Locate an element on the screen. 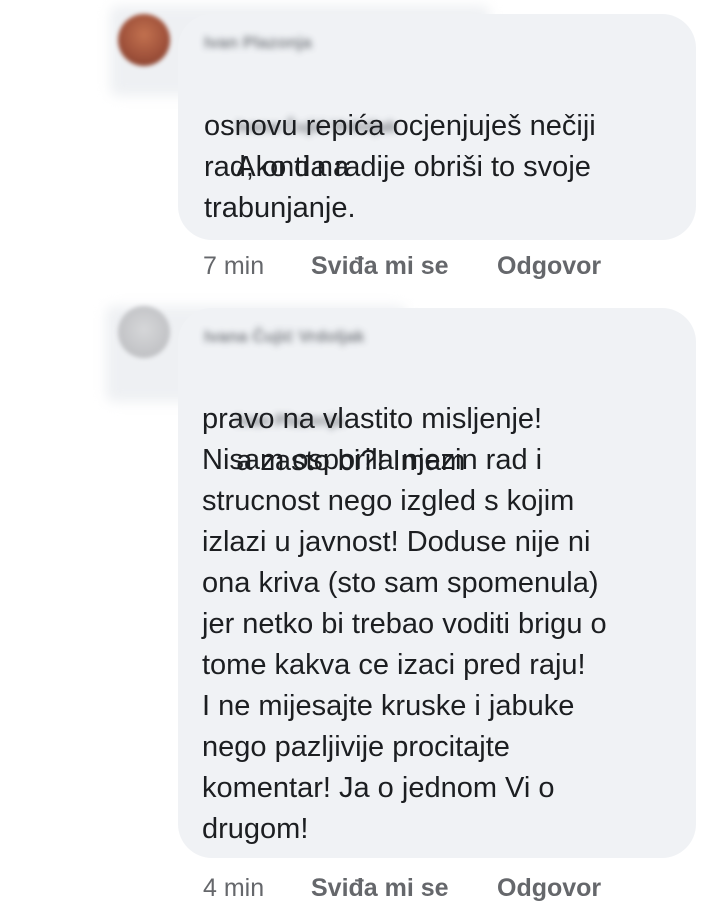 The image size is (720, 910). comment-author: Ivana Čujić Vrdoljak is located at coordinates (284, 337).